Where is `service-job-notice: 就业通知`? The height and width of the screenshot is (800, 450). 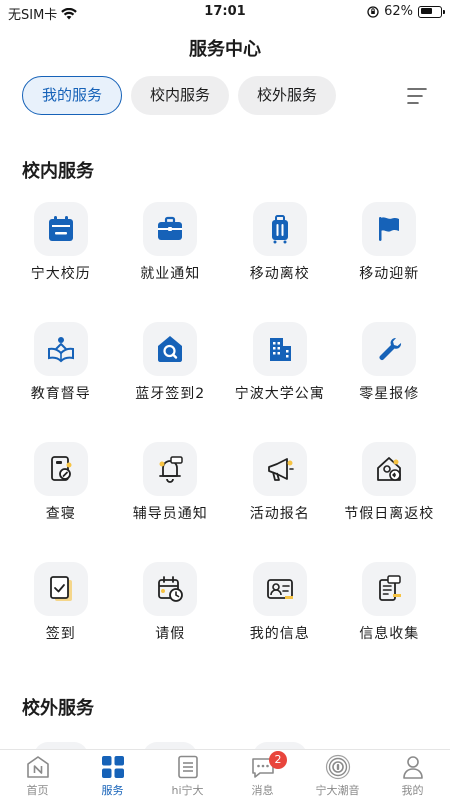 service-job-notice: 就业通知 is located at coordinates (171, 262).